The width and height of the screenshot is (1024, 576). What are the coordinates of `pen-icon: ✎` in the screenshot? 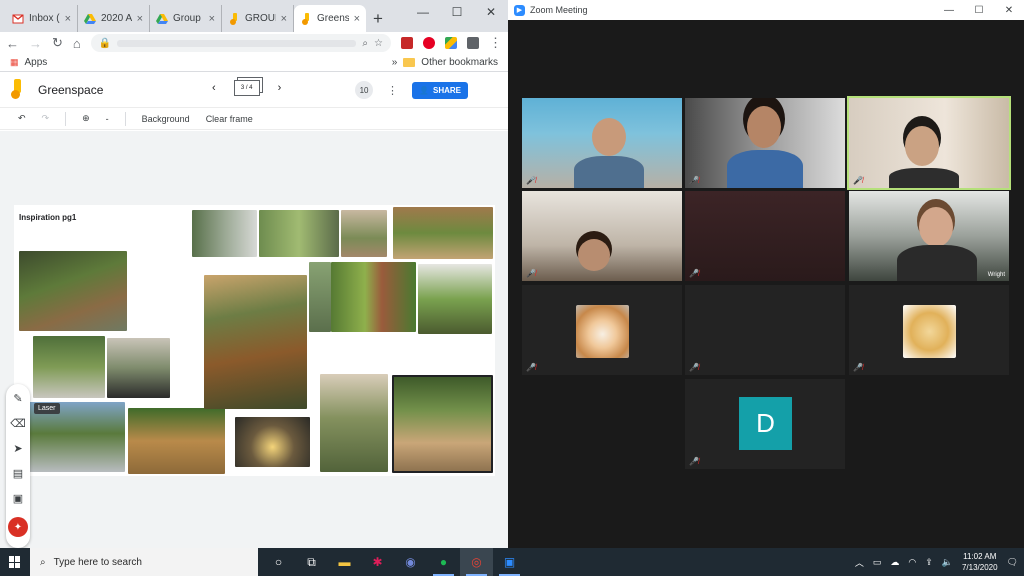 It's located at (17, 398).